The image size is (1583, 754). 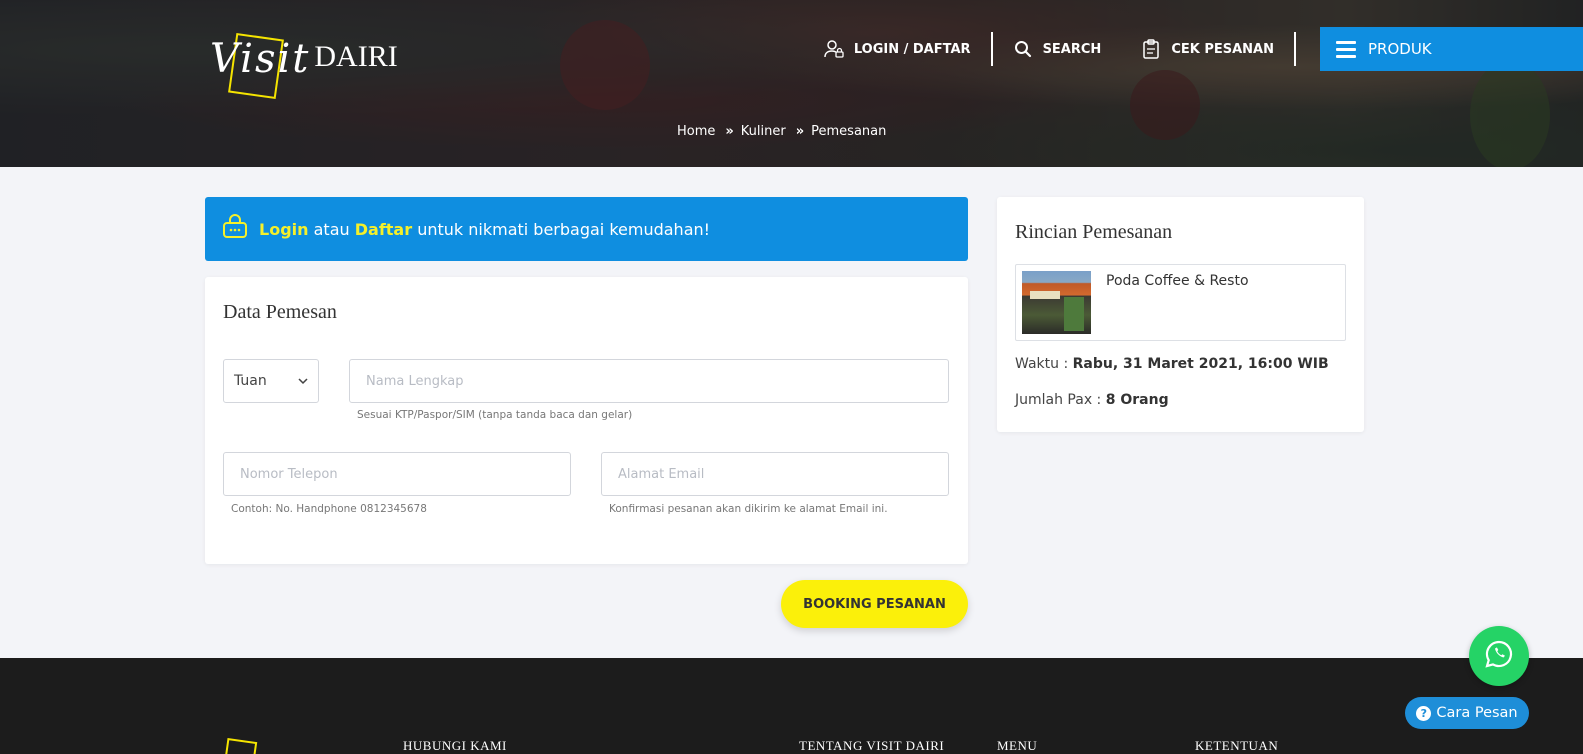 What do you see at coordinates (271, 381) in the screenshot?
I see `title-select: Tuan` at bounding box center [271, 381].